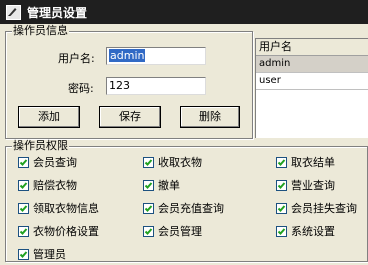 The width and height of the screenshot is (368, 265). I want to click on username-label: 用户名:, so click(76, 58).